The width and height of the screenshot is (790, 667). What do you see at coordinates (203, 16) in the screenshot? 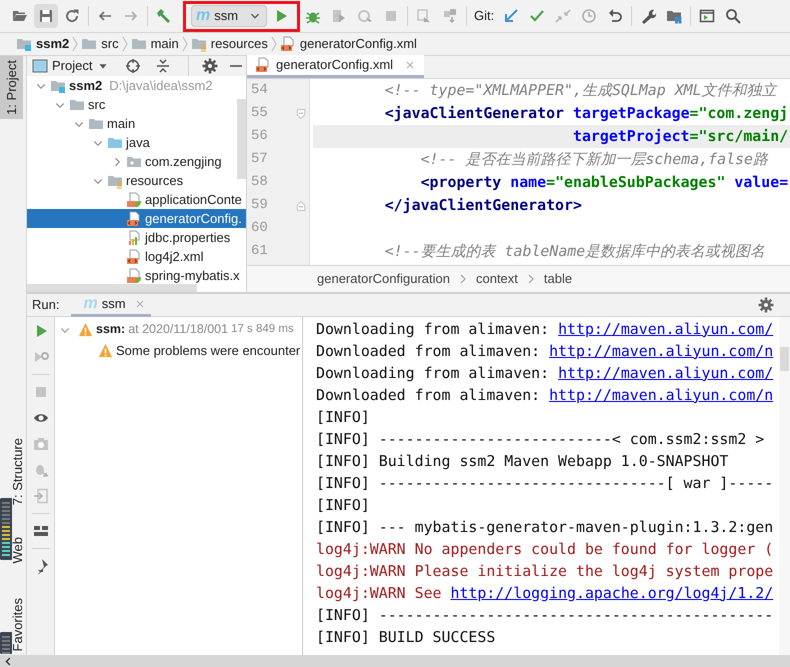
I see `maven-glyph: m` at bounding box center [203, 16].